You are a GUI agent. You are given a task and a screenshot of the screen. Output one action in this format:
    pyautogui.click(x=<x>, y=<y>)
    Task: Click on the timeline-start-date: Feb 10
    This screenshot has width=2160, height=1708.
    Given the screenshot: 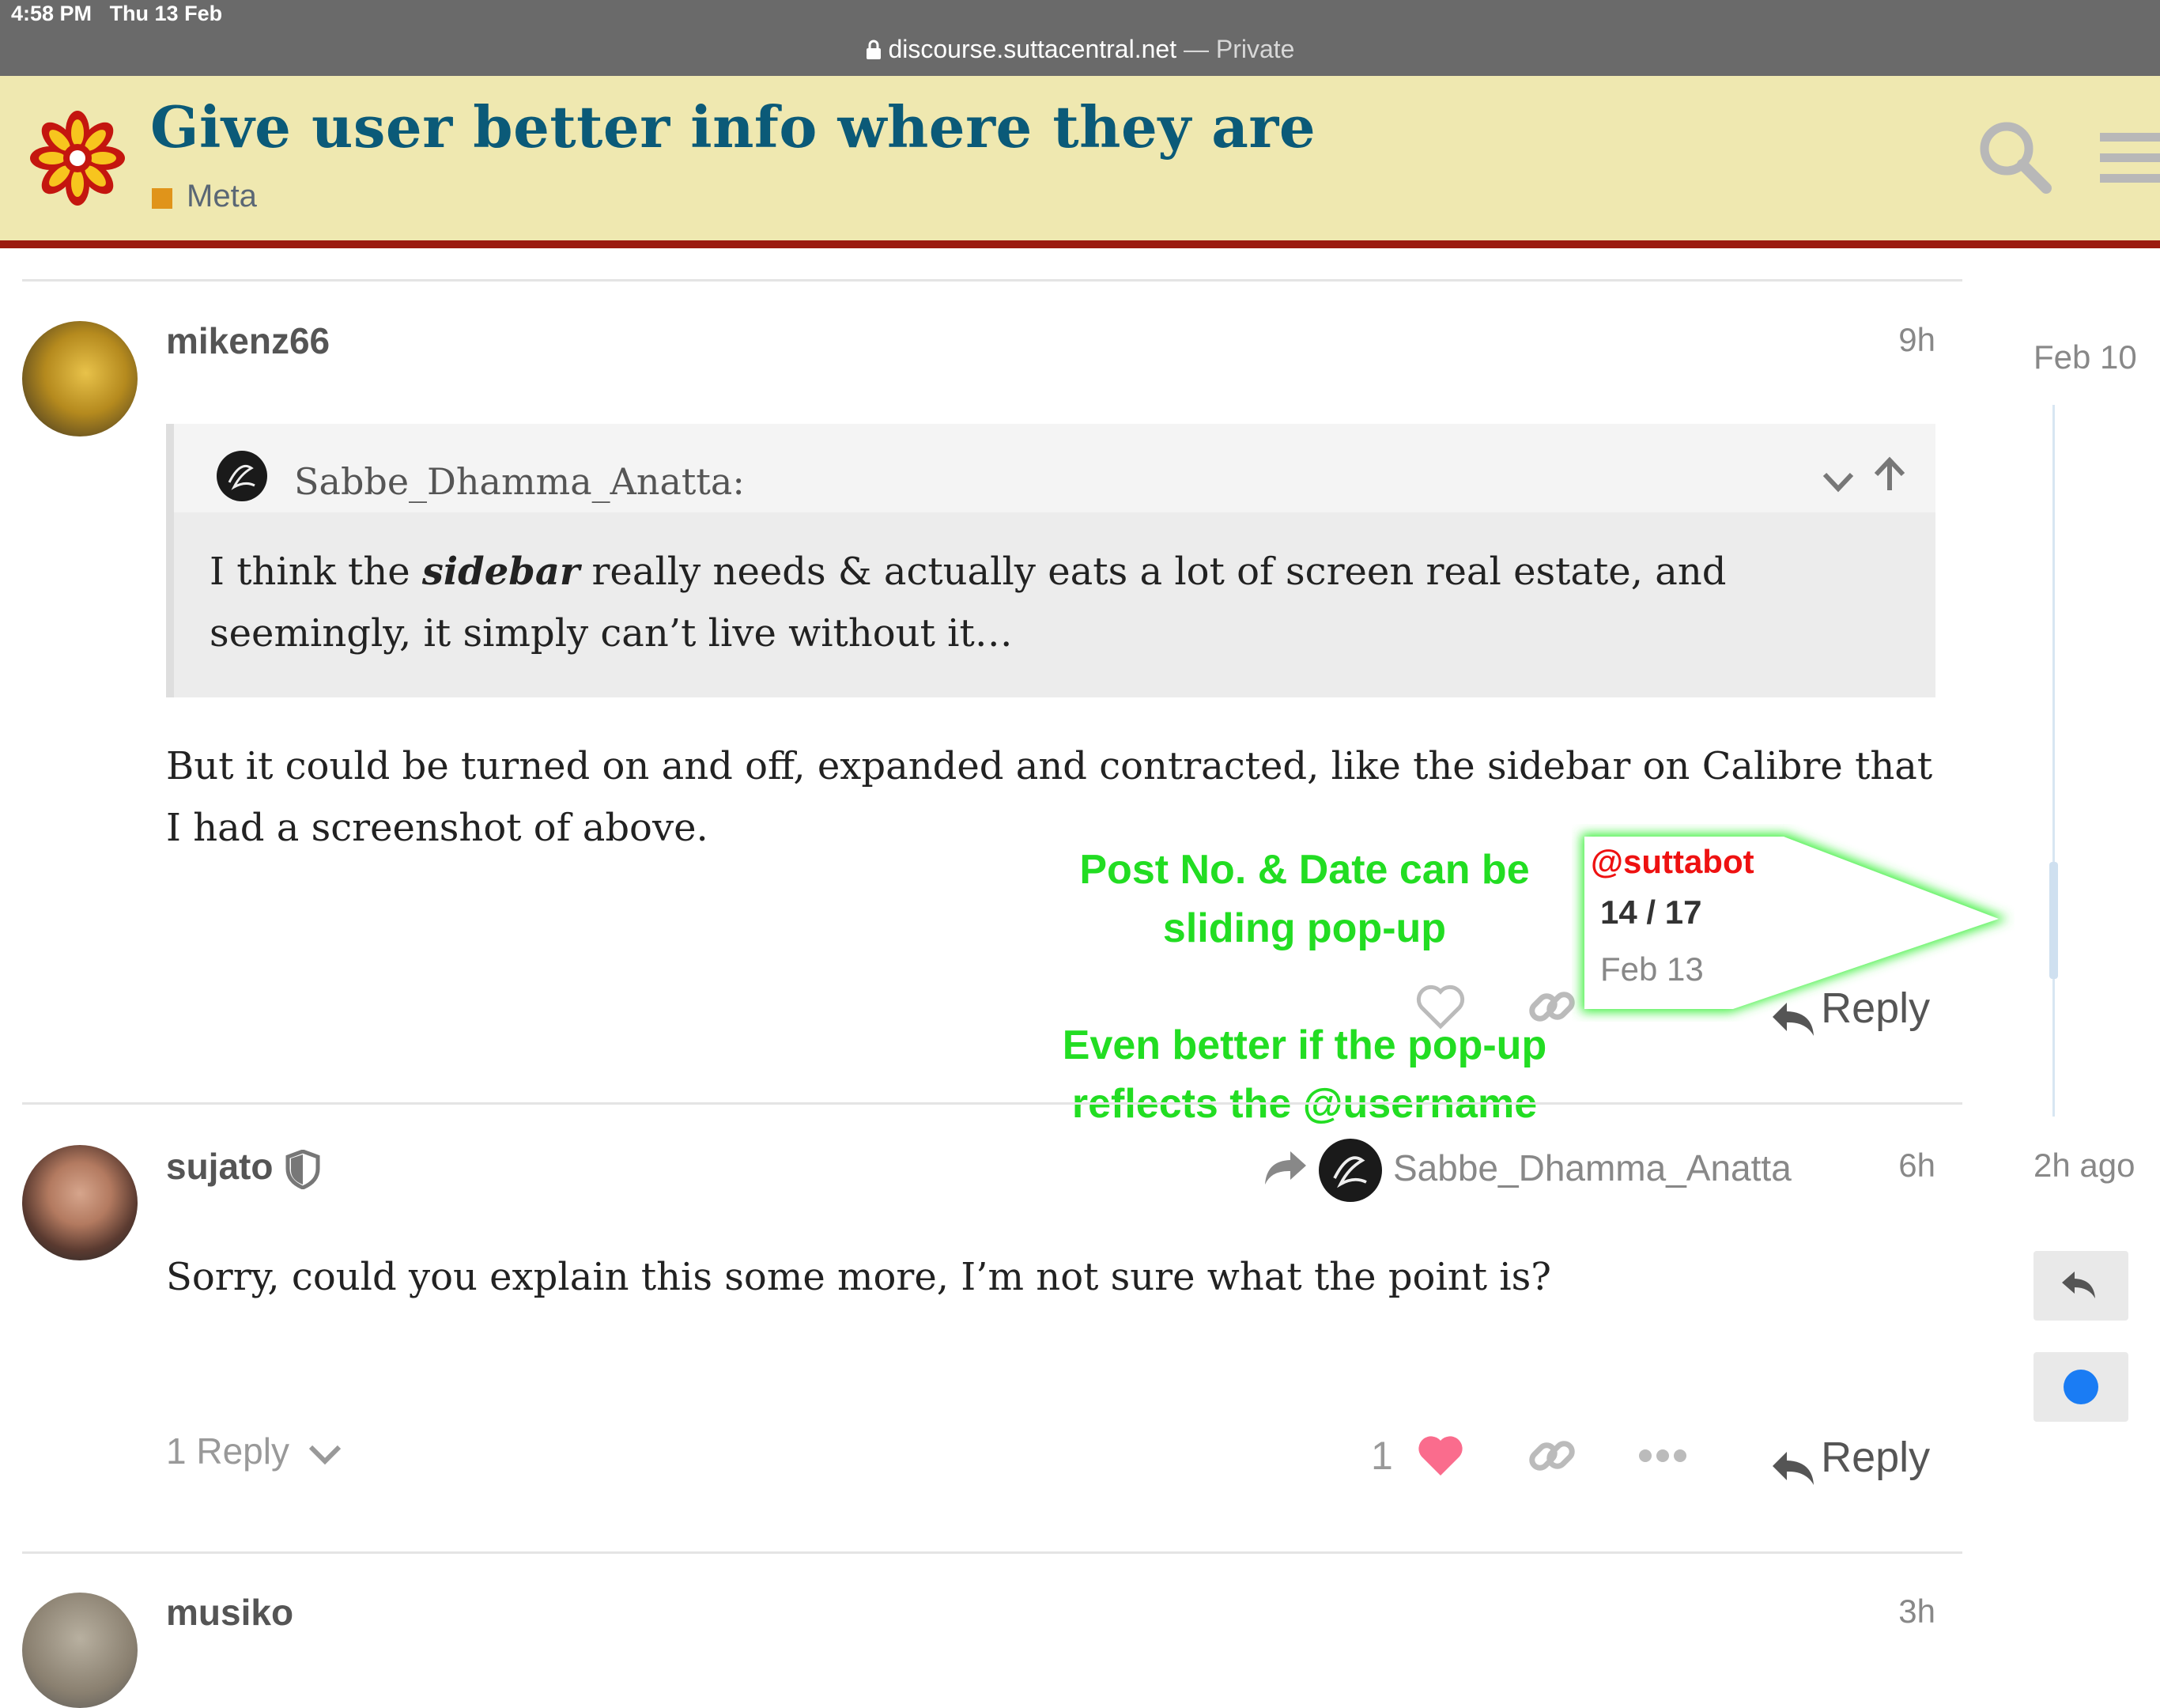 What is the action you would take?
    pyautogui.click(x=2085, y=357)
    